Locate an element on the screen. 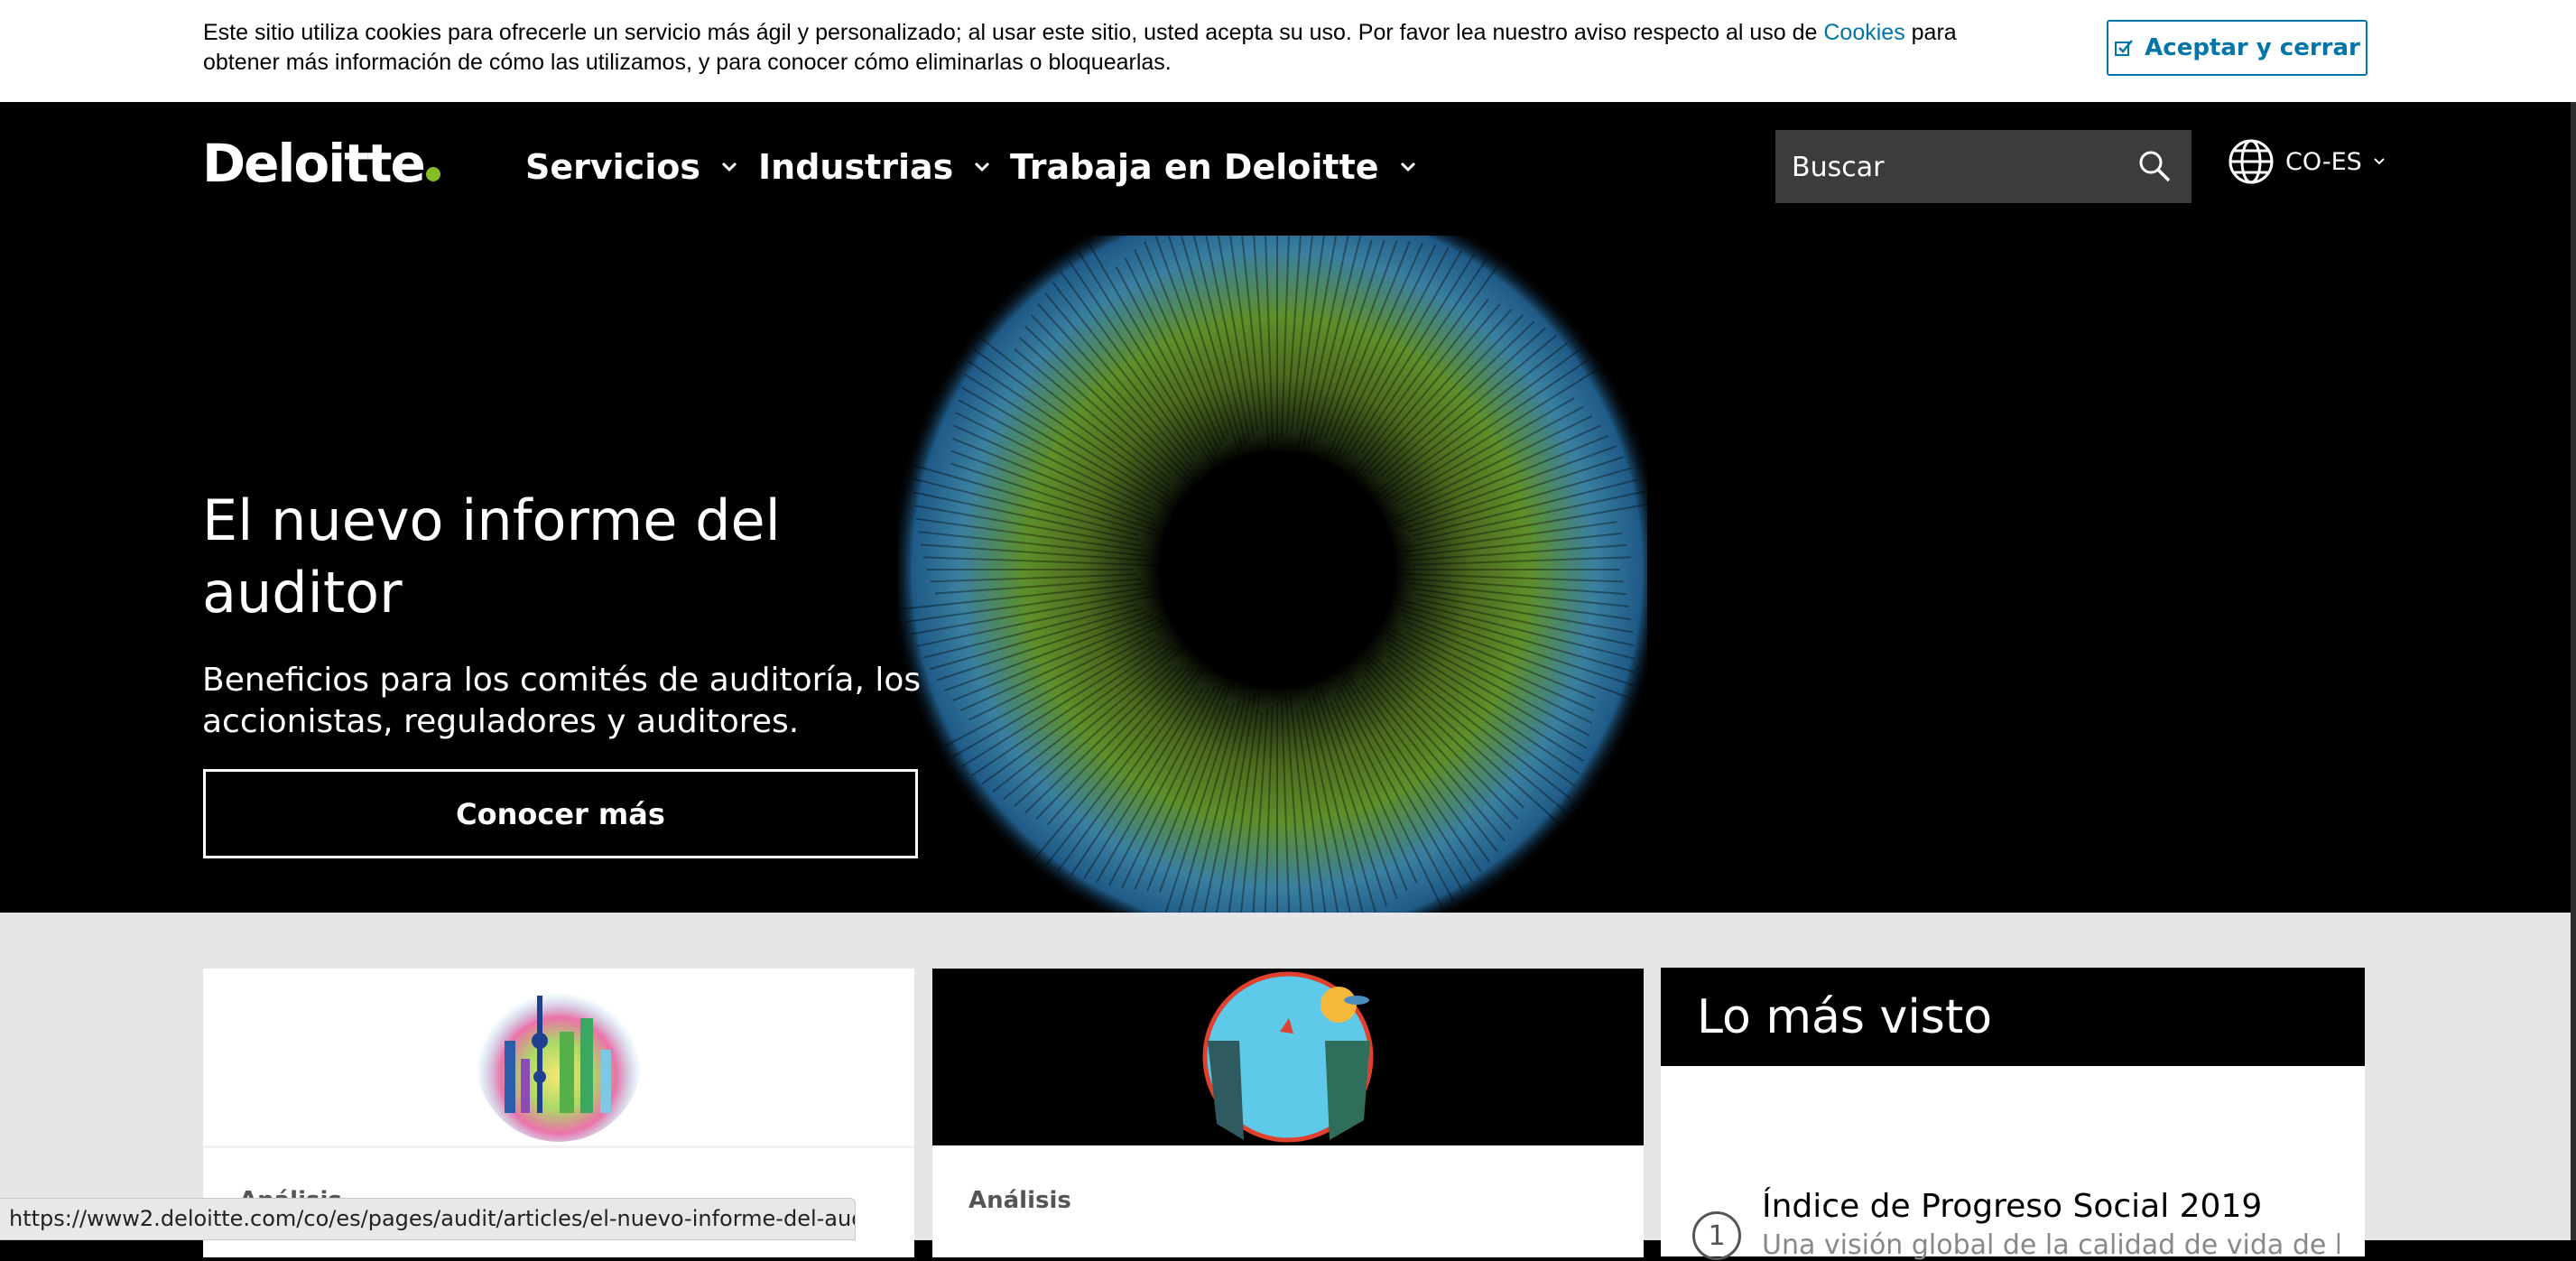 The height and width of the screenshot is (1261, 2576). logo-green-dot is located at coordinates (432, 174).